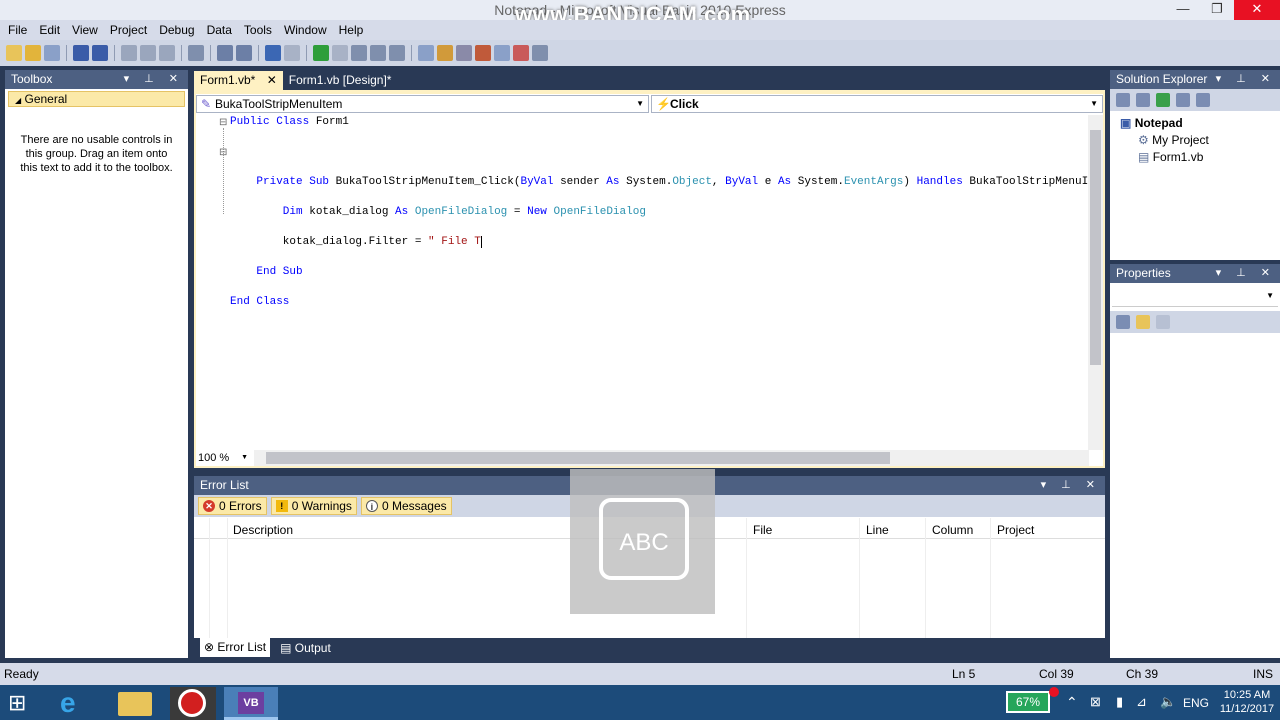  Describe the element at coordinates (877, 530) in the screenshot. I see `column-line: Line` at that location.